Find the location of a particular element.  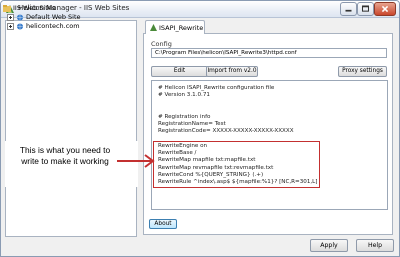

about-button: About is located at coordinates (163, 224).